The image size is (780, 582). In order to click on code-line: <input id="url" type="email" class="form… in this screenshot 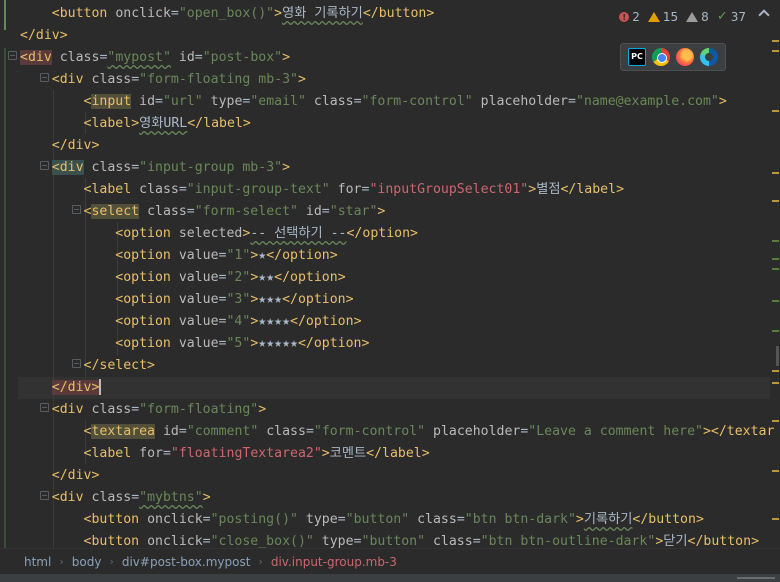, I will do `click(373, 102)`.